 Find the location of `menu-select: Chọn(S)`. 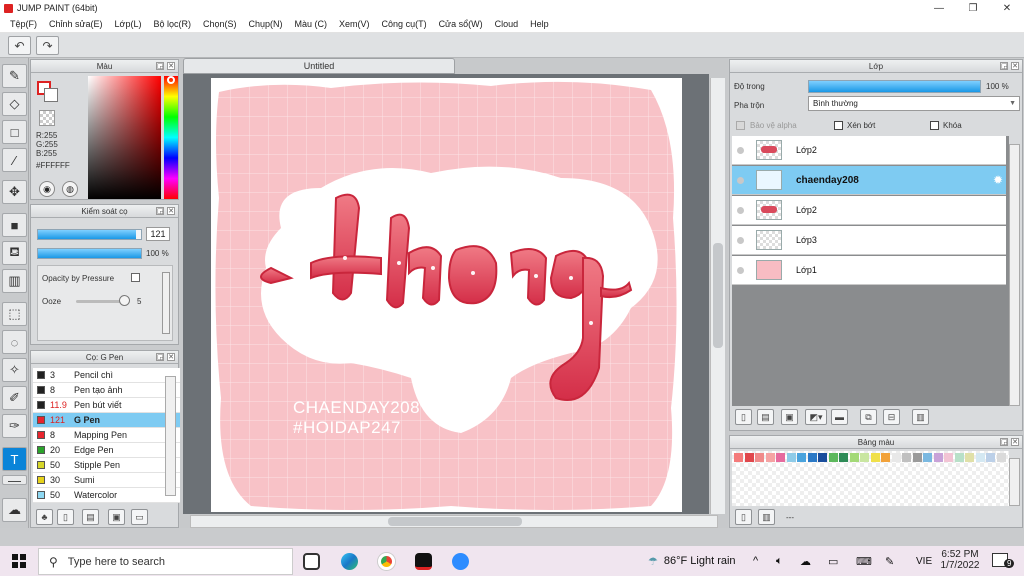

menu-select: Chọn(S) is located at coordinates (220, 24).